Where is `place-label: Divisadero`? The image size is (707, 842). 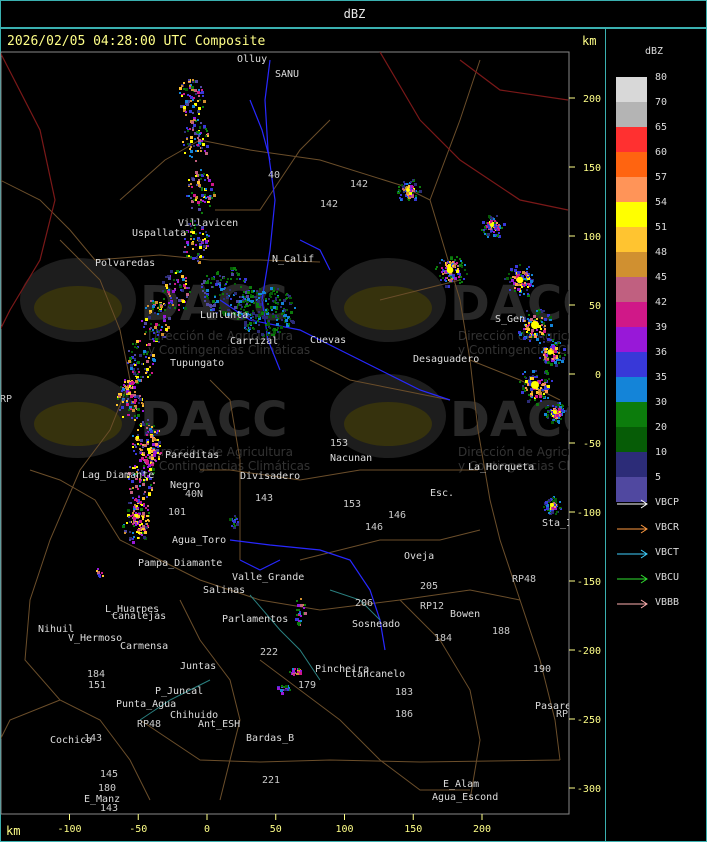
place-label: Divisadero is located at coordinates (270, 476).